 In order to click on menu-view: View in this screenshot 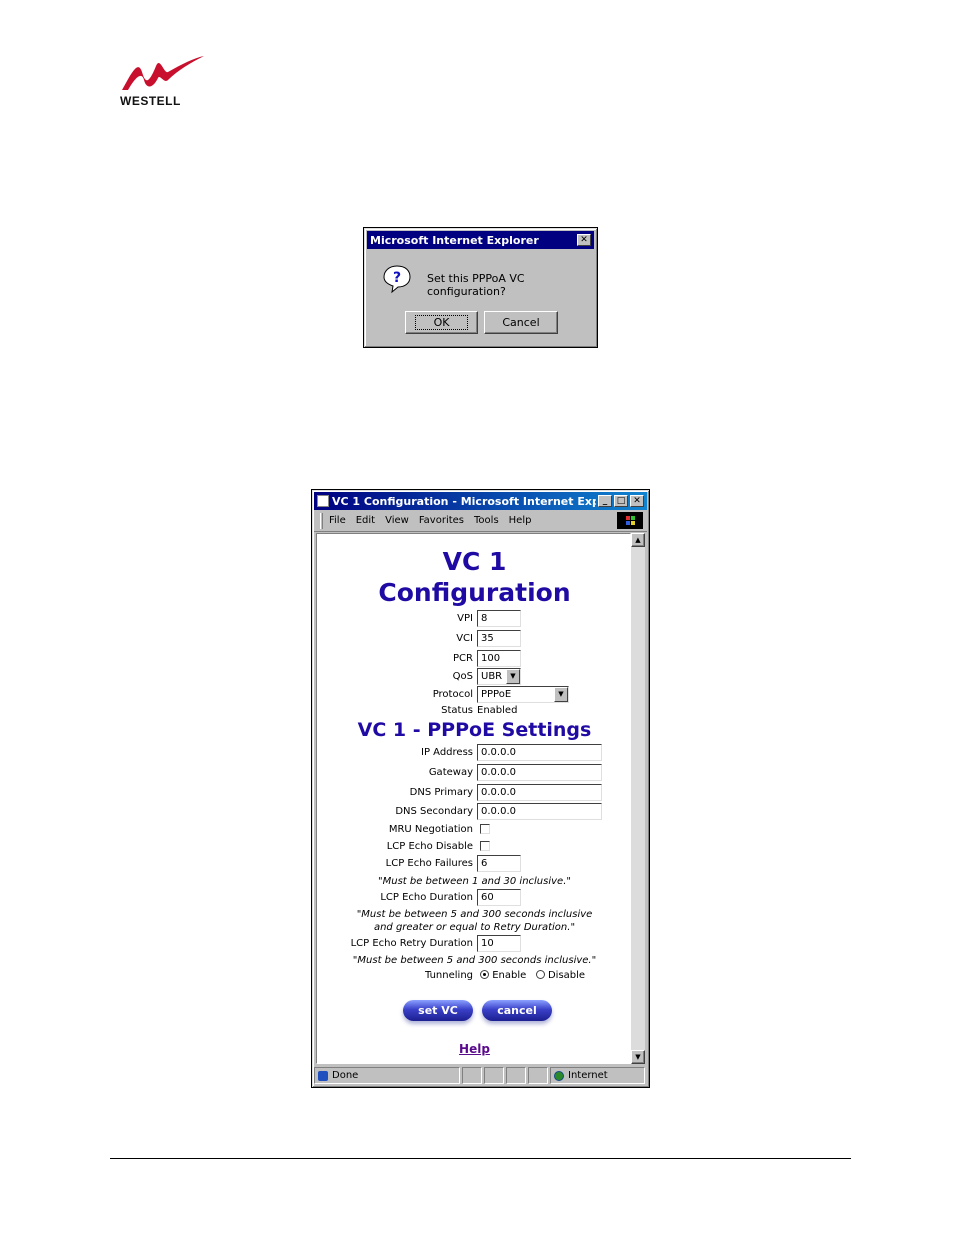, I will do `click(397, 520)`.